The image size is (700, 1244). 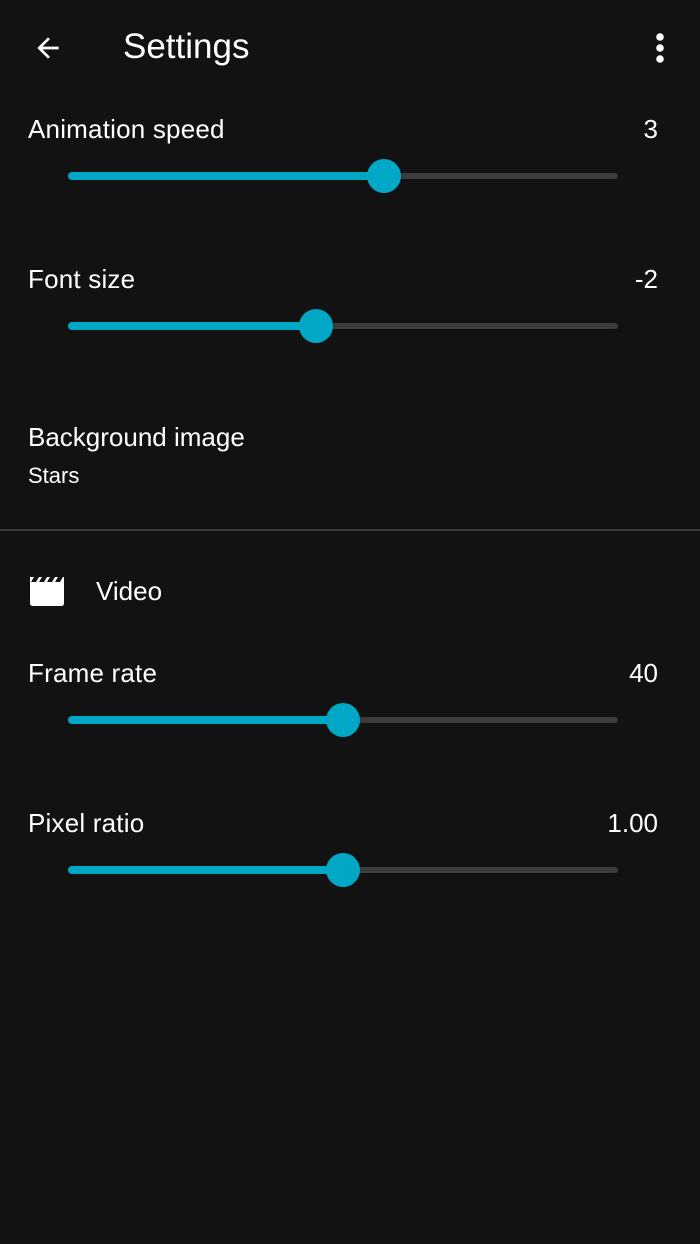 What do you see at coordinates (646, 279) in the screenshot?
I see `font-size-value: -2` at bounding box center [646, 279].